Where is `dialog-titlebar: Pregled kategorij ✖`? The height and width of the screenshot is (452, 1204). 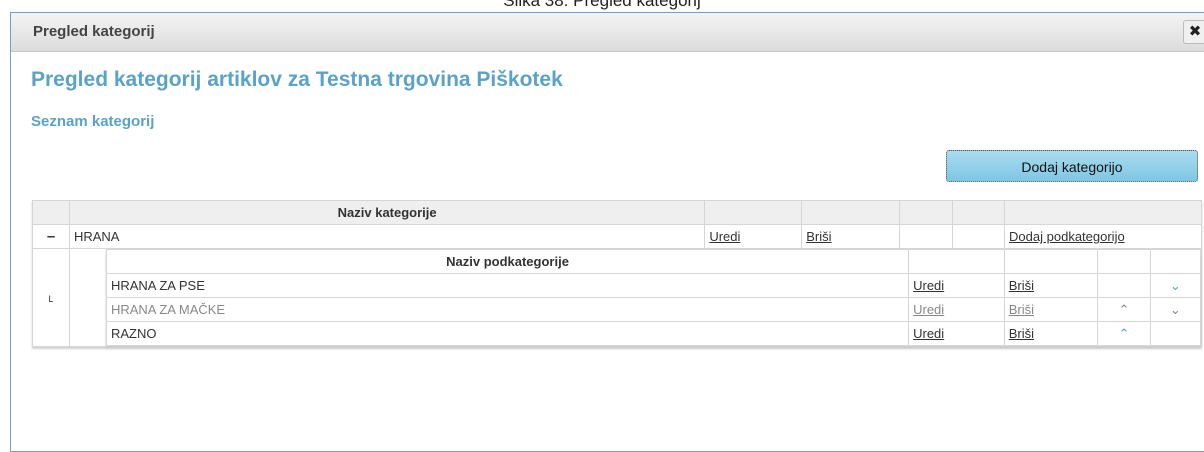
dialog-titlebar: Pregled kategorij ✖ is located at coordinates (607, 32).